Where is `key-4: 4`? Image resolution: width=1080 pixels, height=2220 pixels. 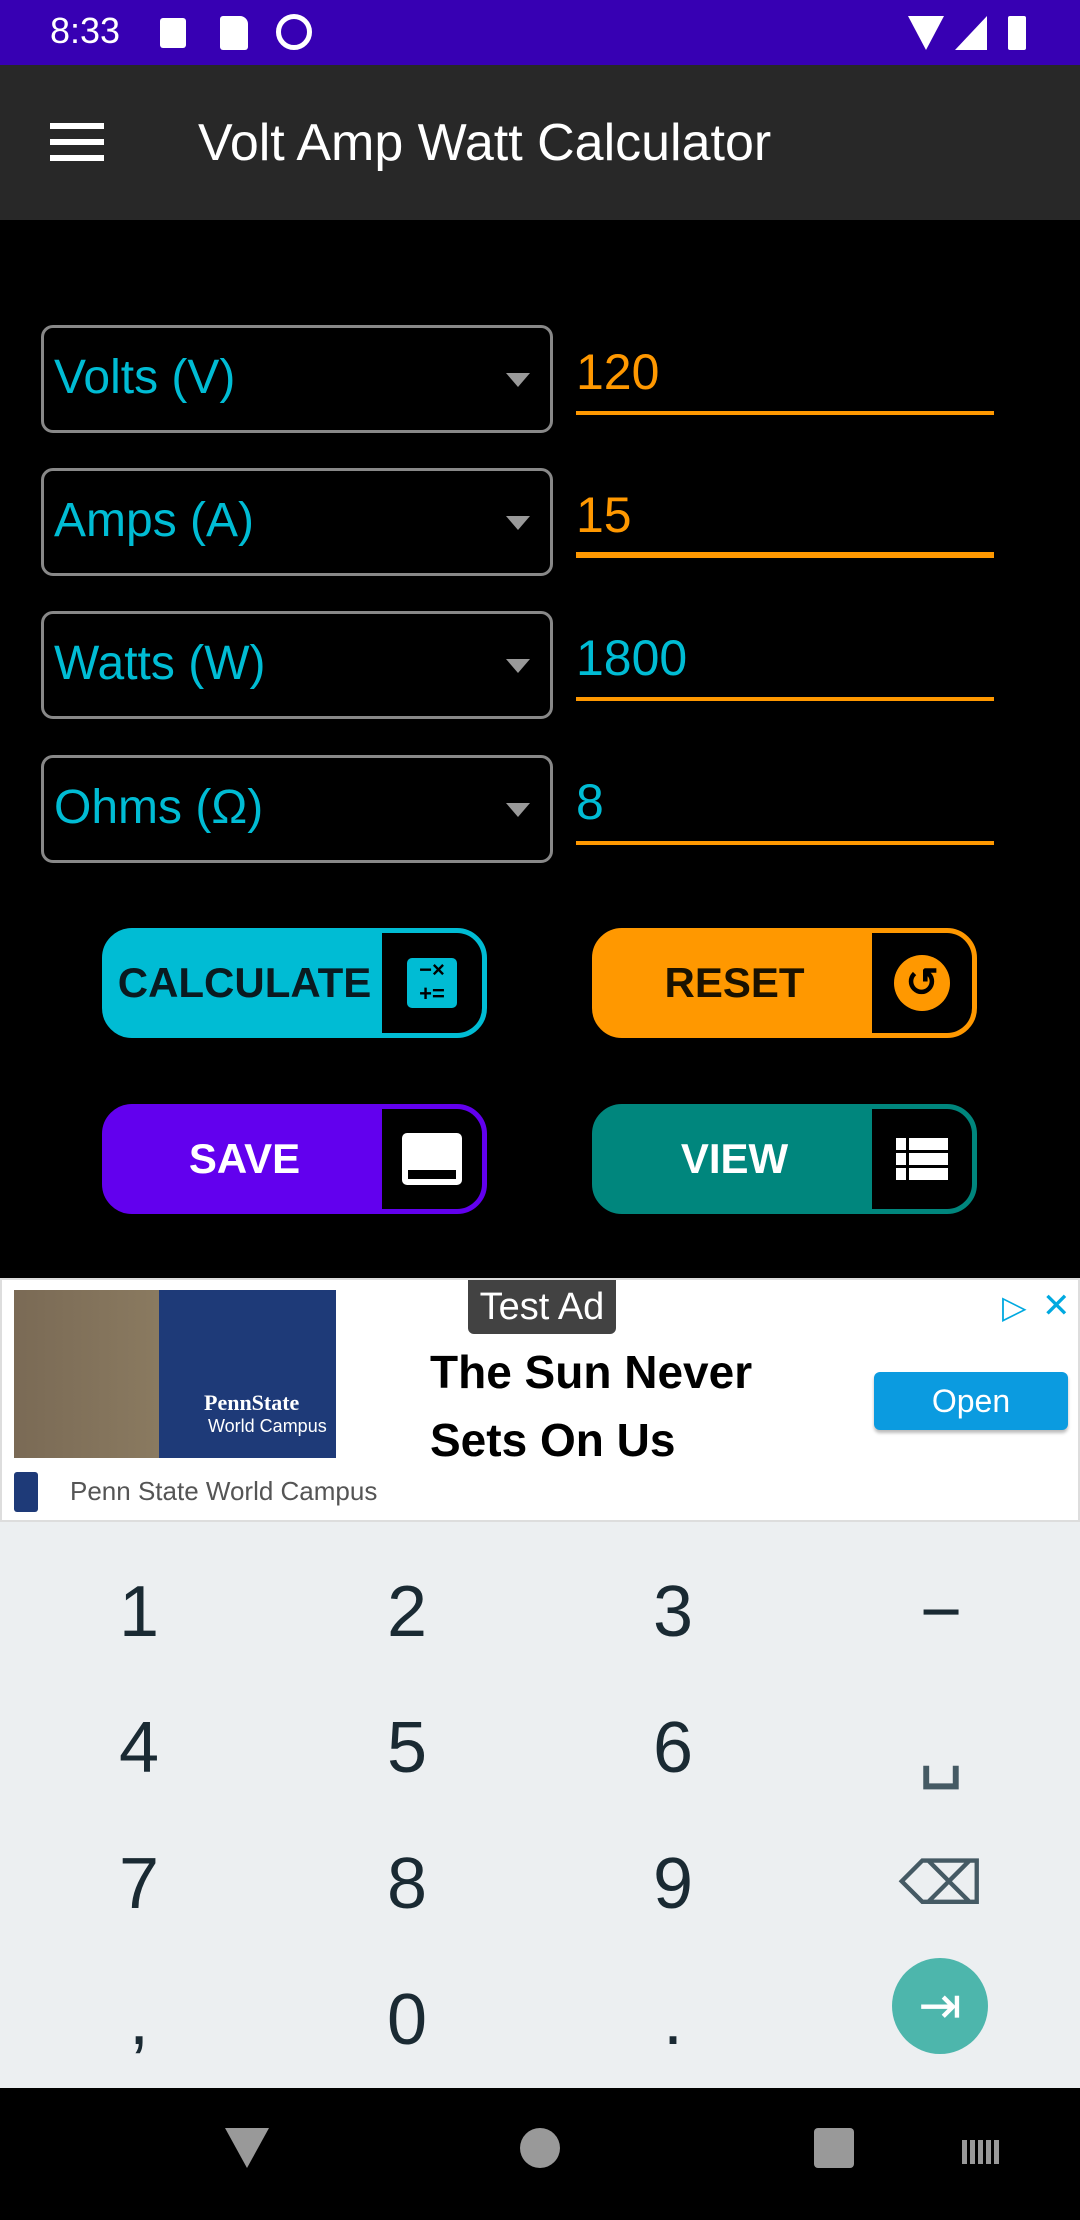
key-4: 4 is located at coordinates (139, 1748).